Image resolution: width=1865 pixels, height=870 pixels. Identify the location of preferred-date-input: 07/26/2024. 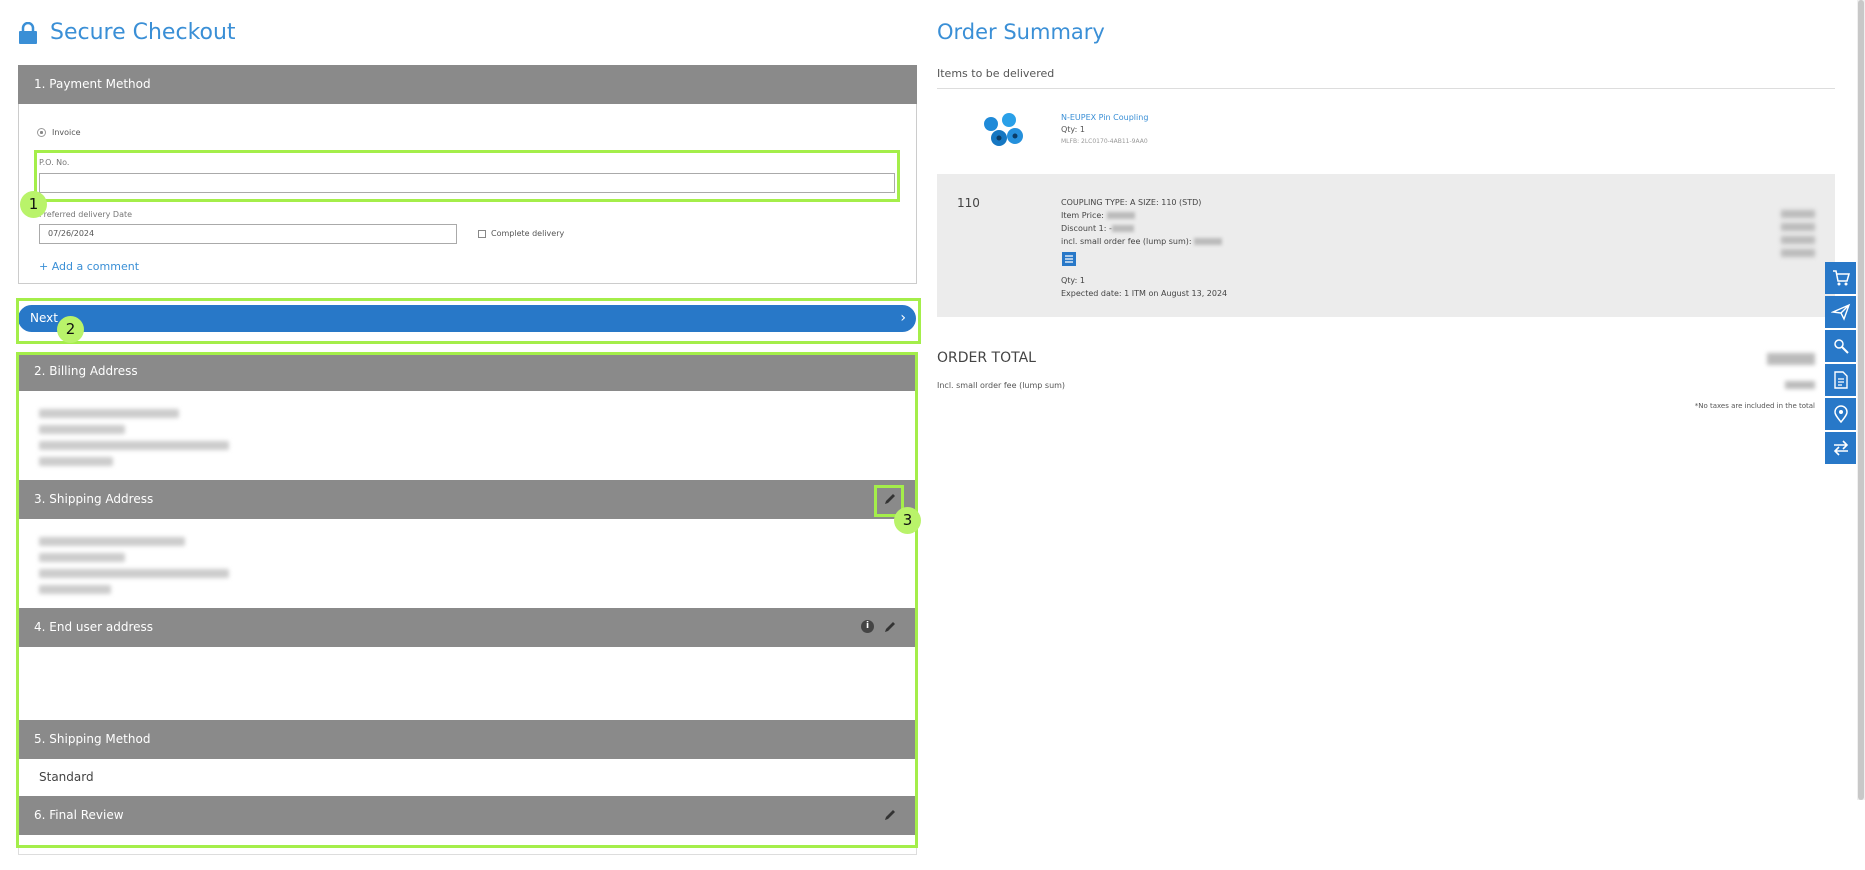
(248, 234).